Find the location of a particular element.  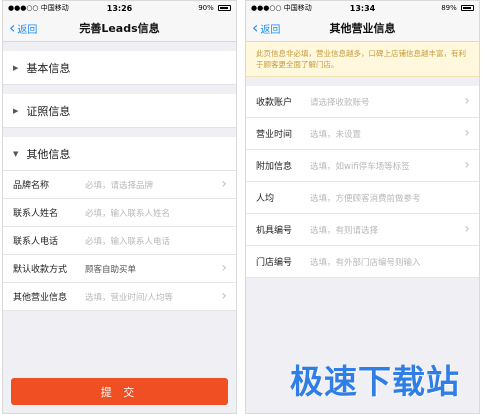

navigation-bar: ‹ 返回 完善Leads信息 is located at coordinates (119, 28).